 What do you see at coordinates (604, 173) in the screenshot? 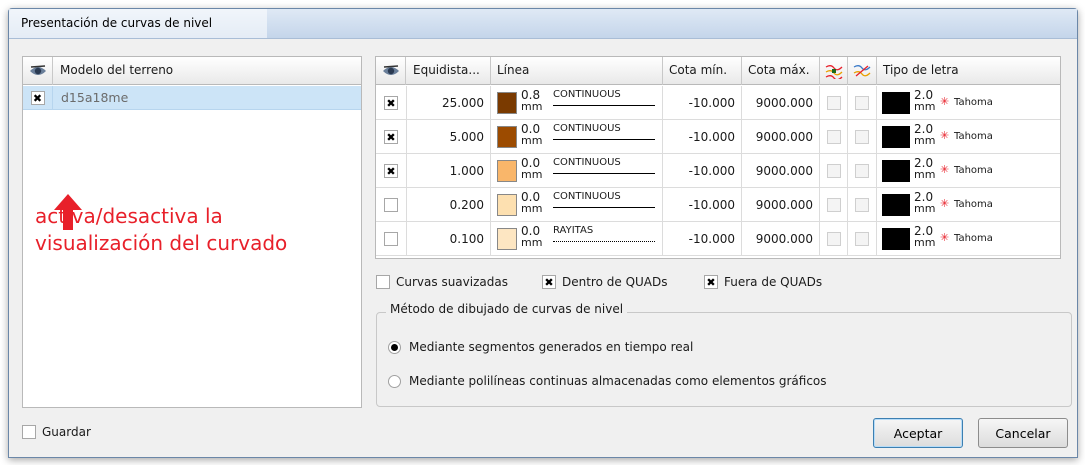
I see `line-type-preview` at bounding box center [604, 173].